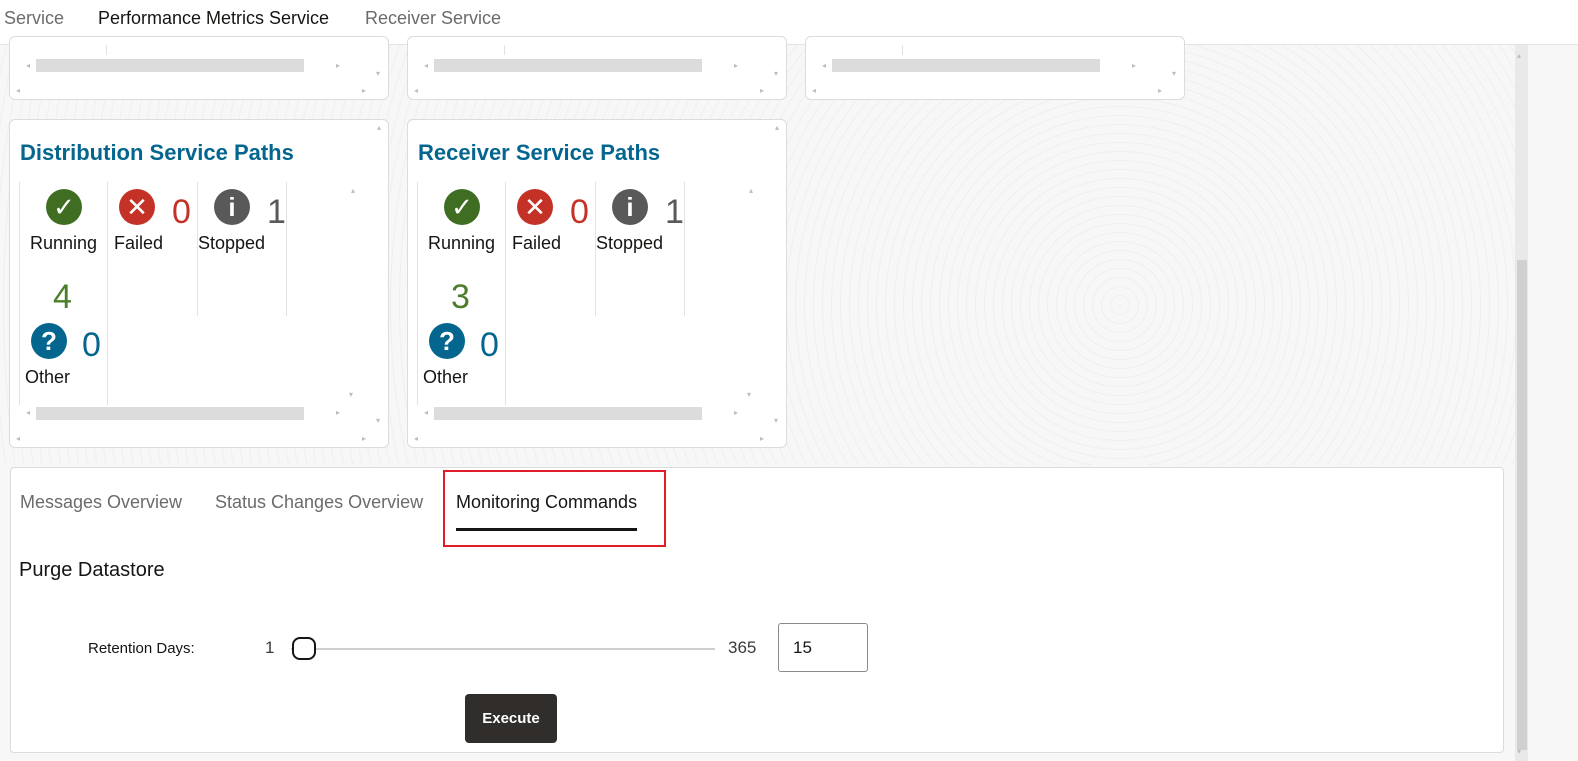 This screenshot has width=1578, height=761. I want to click on running-count: 4, so click(62, 297).